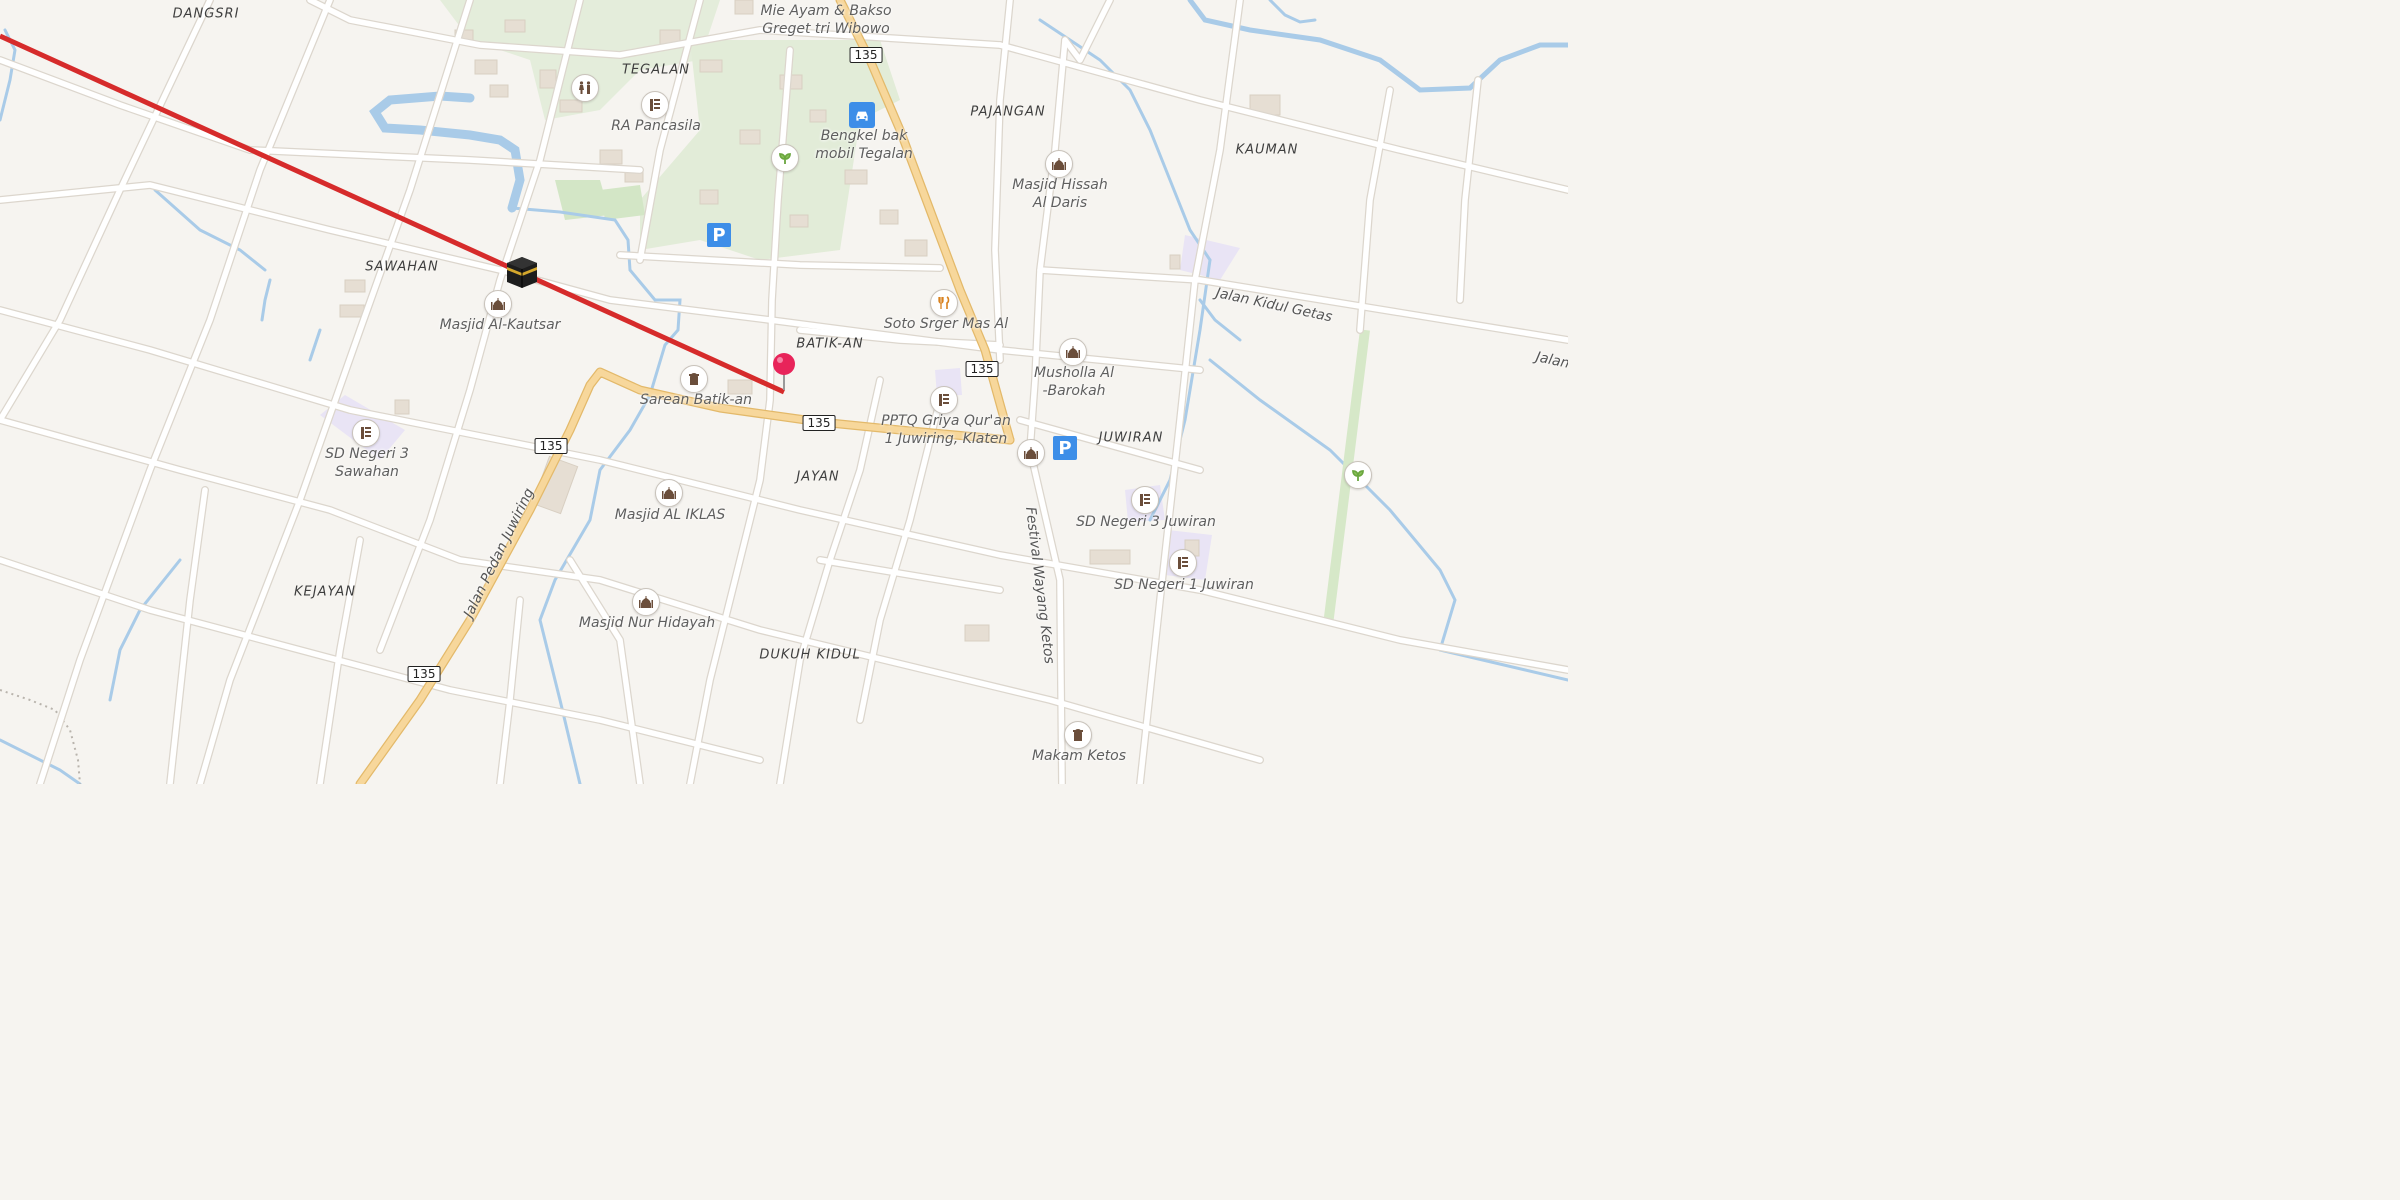  What do you see at coordinates (825, 20) in the screenshot?
I see `poi-mie-ayam: Mie Ayam & Bakso Greget tri Wibowo` at bounding box center [825, 20].